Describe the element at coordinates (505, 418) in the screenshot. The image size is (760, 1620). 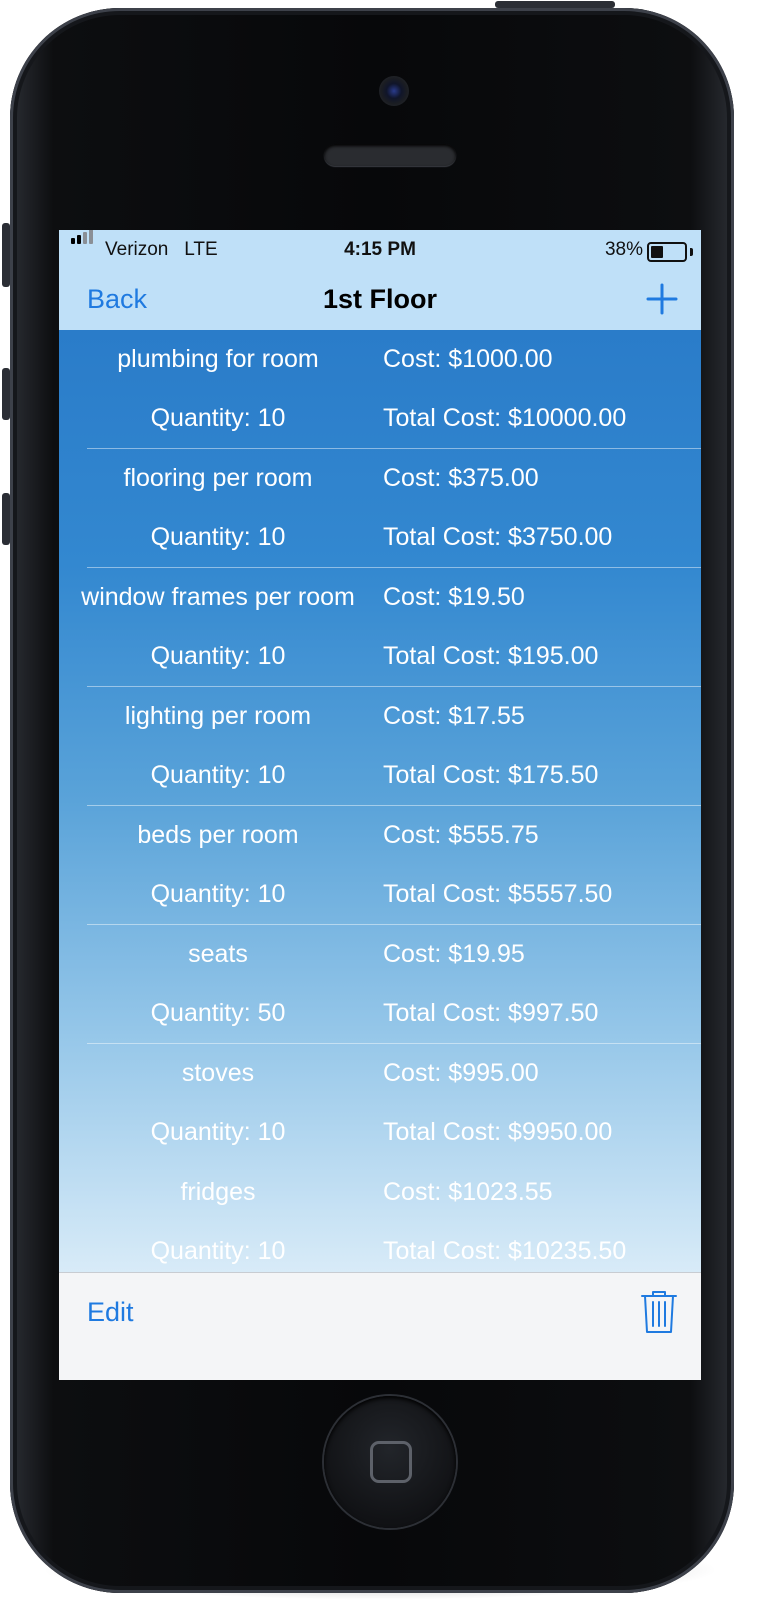
I see `item-total-cost: Total Cost: $10000.00` at that location.